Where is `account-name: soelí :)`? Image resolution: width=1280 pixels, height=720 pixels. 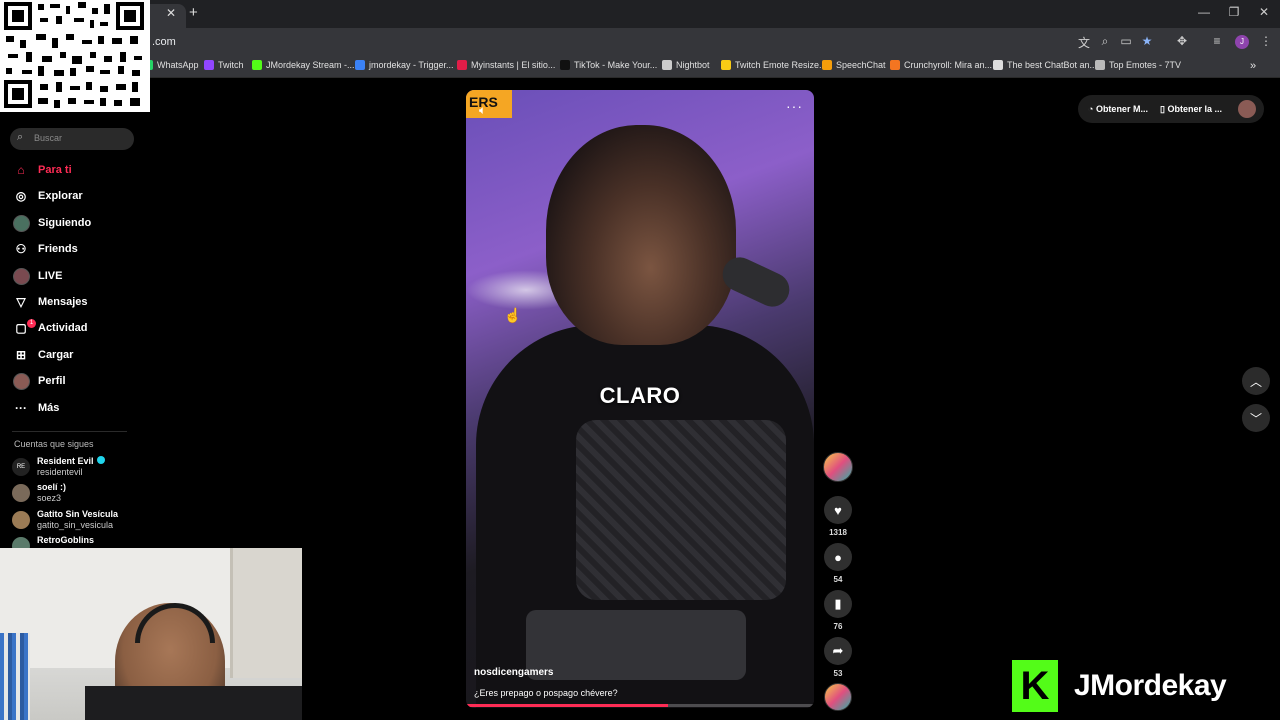
account-name: soelí :) is located at coordinates (52, 487).